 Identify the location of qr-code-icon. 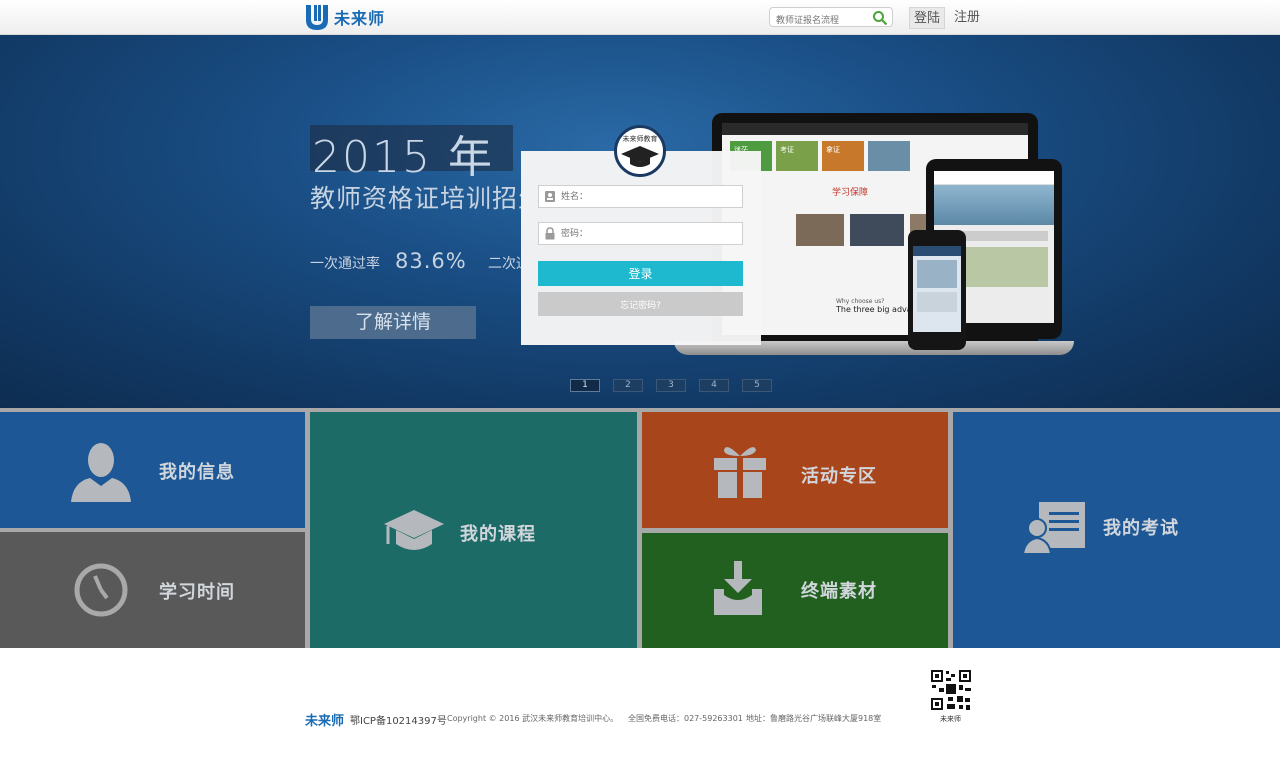
(951, 690).